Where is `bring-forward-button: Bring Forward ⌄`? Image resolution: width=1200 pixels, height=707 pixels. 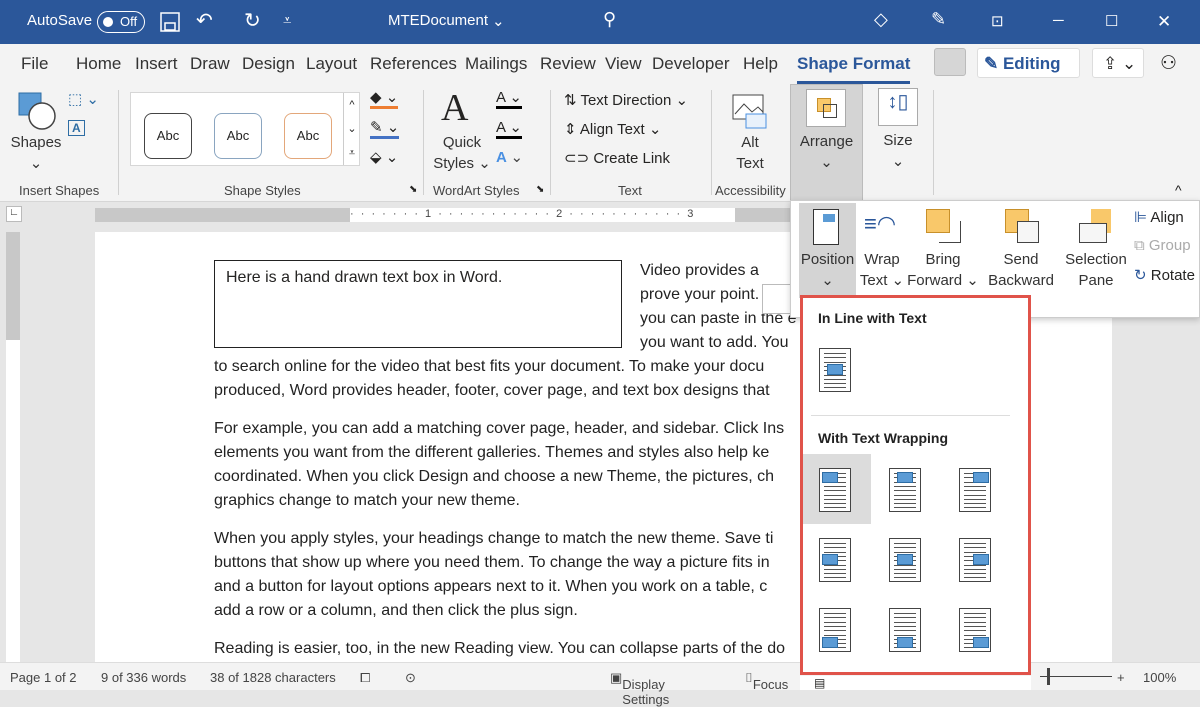 bring-forward-button: Bring Forward ⌄ is located at coordinates (943, 270).